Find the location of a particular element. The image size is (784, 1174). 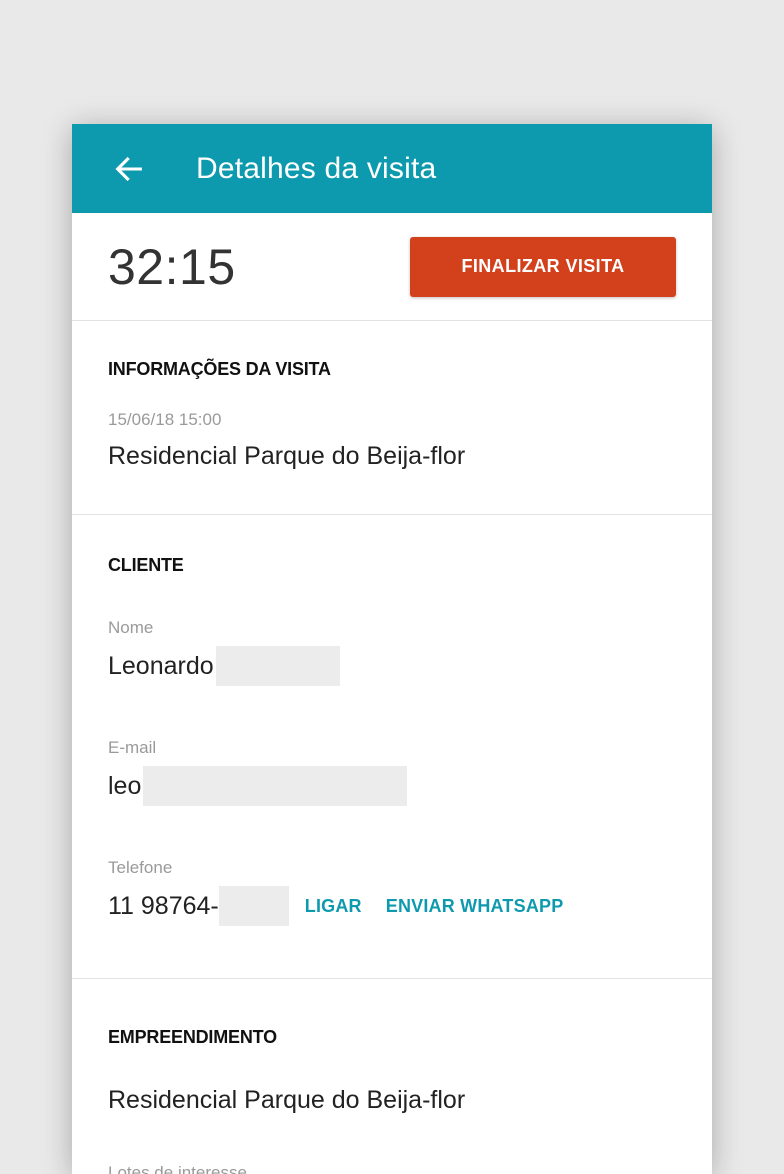

visit-timer: 32:15 is located at coordinates (172, 266).